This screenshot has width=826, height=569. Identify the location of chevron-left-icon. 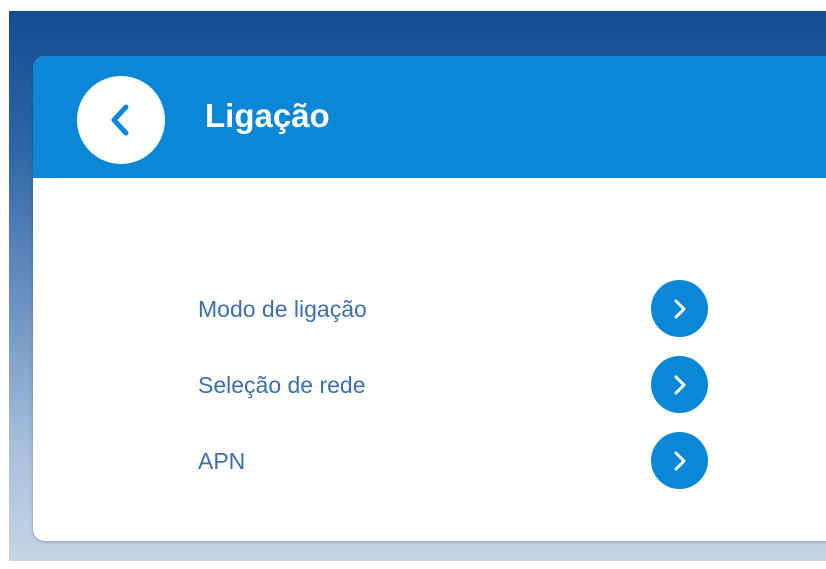
(121, 120).